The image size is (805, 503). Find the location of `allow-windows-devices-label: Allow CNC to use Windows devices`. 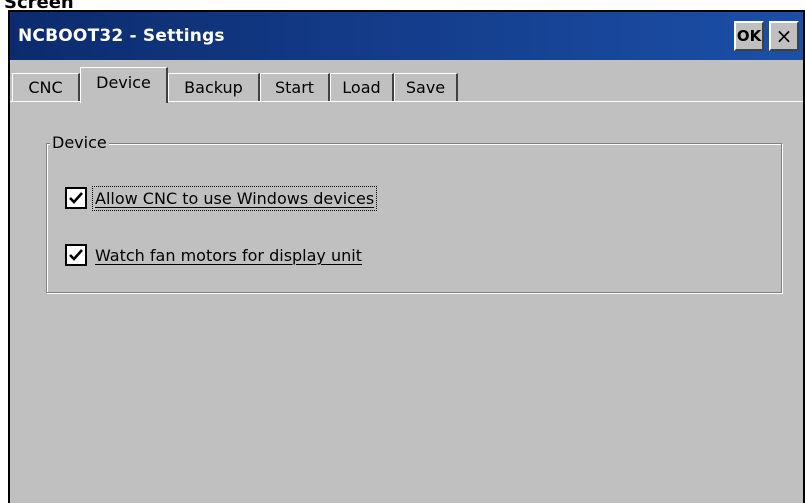

allow-windows-devices-label: Allow CNC to use Windows devices is located at coordinates (234, 198).